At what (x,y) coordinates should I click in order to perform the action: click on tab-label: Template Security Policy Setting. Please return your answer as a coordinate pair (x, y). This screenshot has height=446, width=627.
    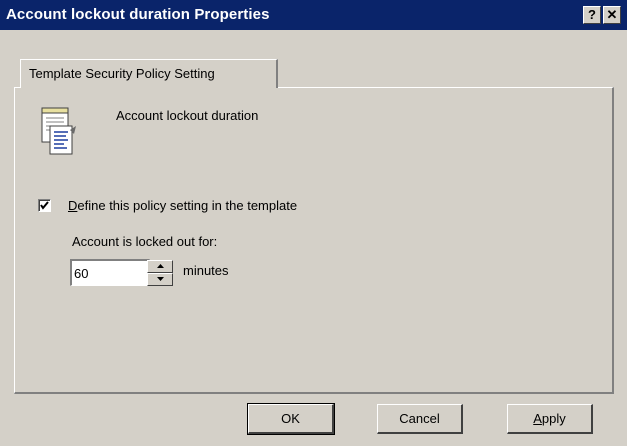
    Looking at the image, I should click on (122, 73).